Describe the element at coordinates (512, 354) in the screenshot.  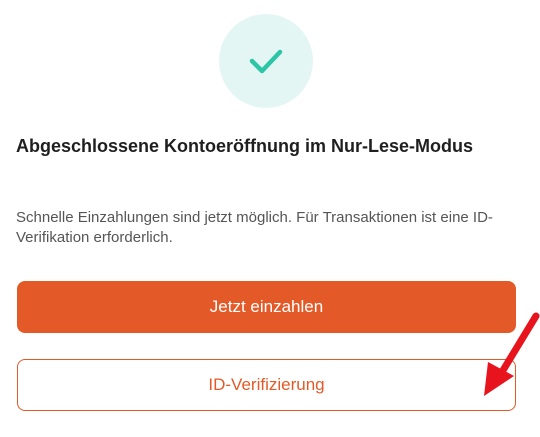
I see `red-arrow-icon` at that location.